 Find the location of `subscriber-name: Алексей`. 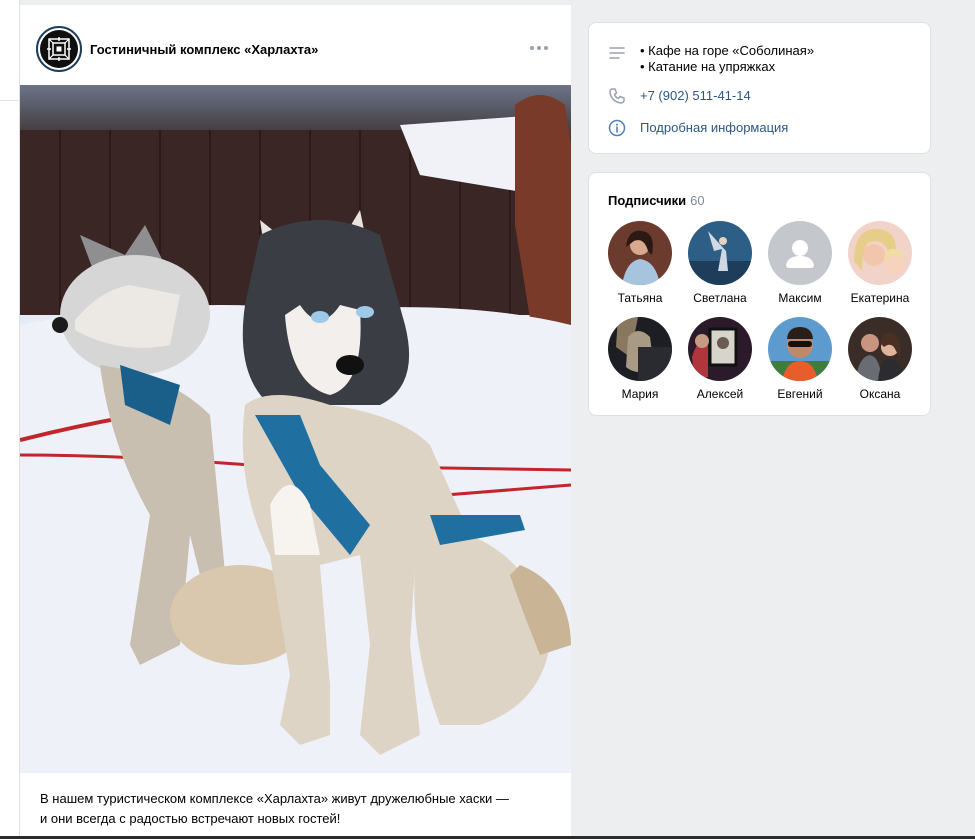

subscriber-name: Алексей is located at coordinates (720, 394).